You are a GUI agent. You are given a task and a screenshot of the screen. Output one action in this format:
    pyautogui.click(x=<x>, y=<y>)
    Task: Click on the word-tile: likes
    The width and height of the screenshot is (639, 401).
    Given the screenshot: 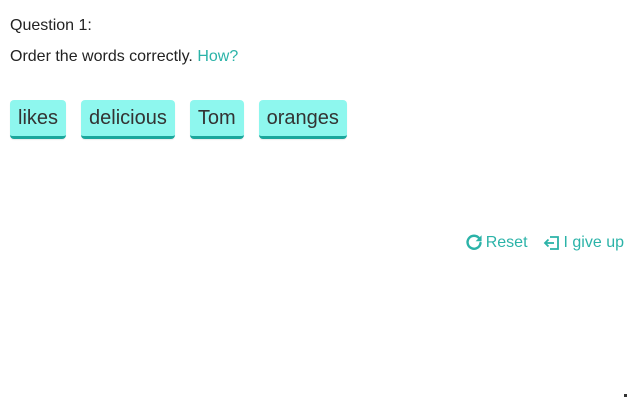 What is the action you would take?
    pyautogui.click(x=38, y=119)
    